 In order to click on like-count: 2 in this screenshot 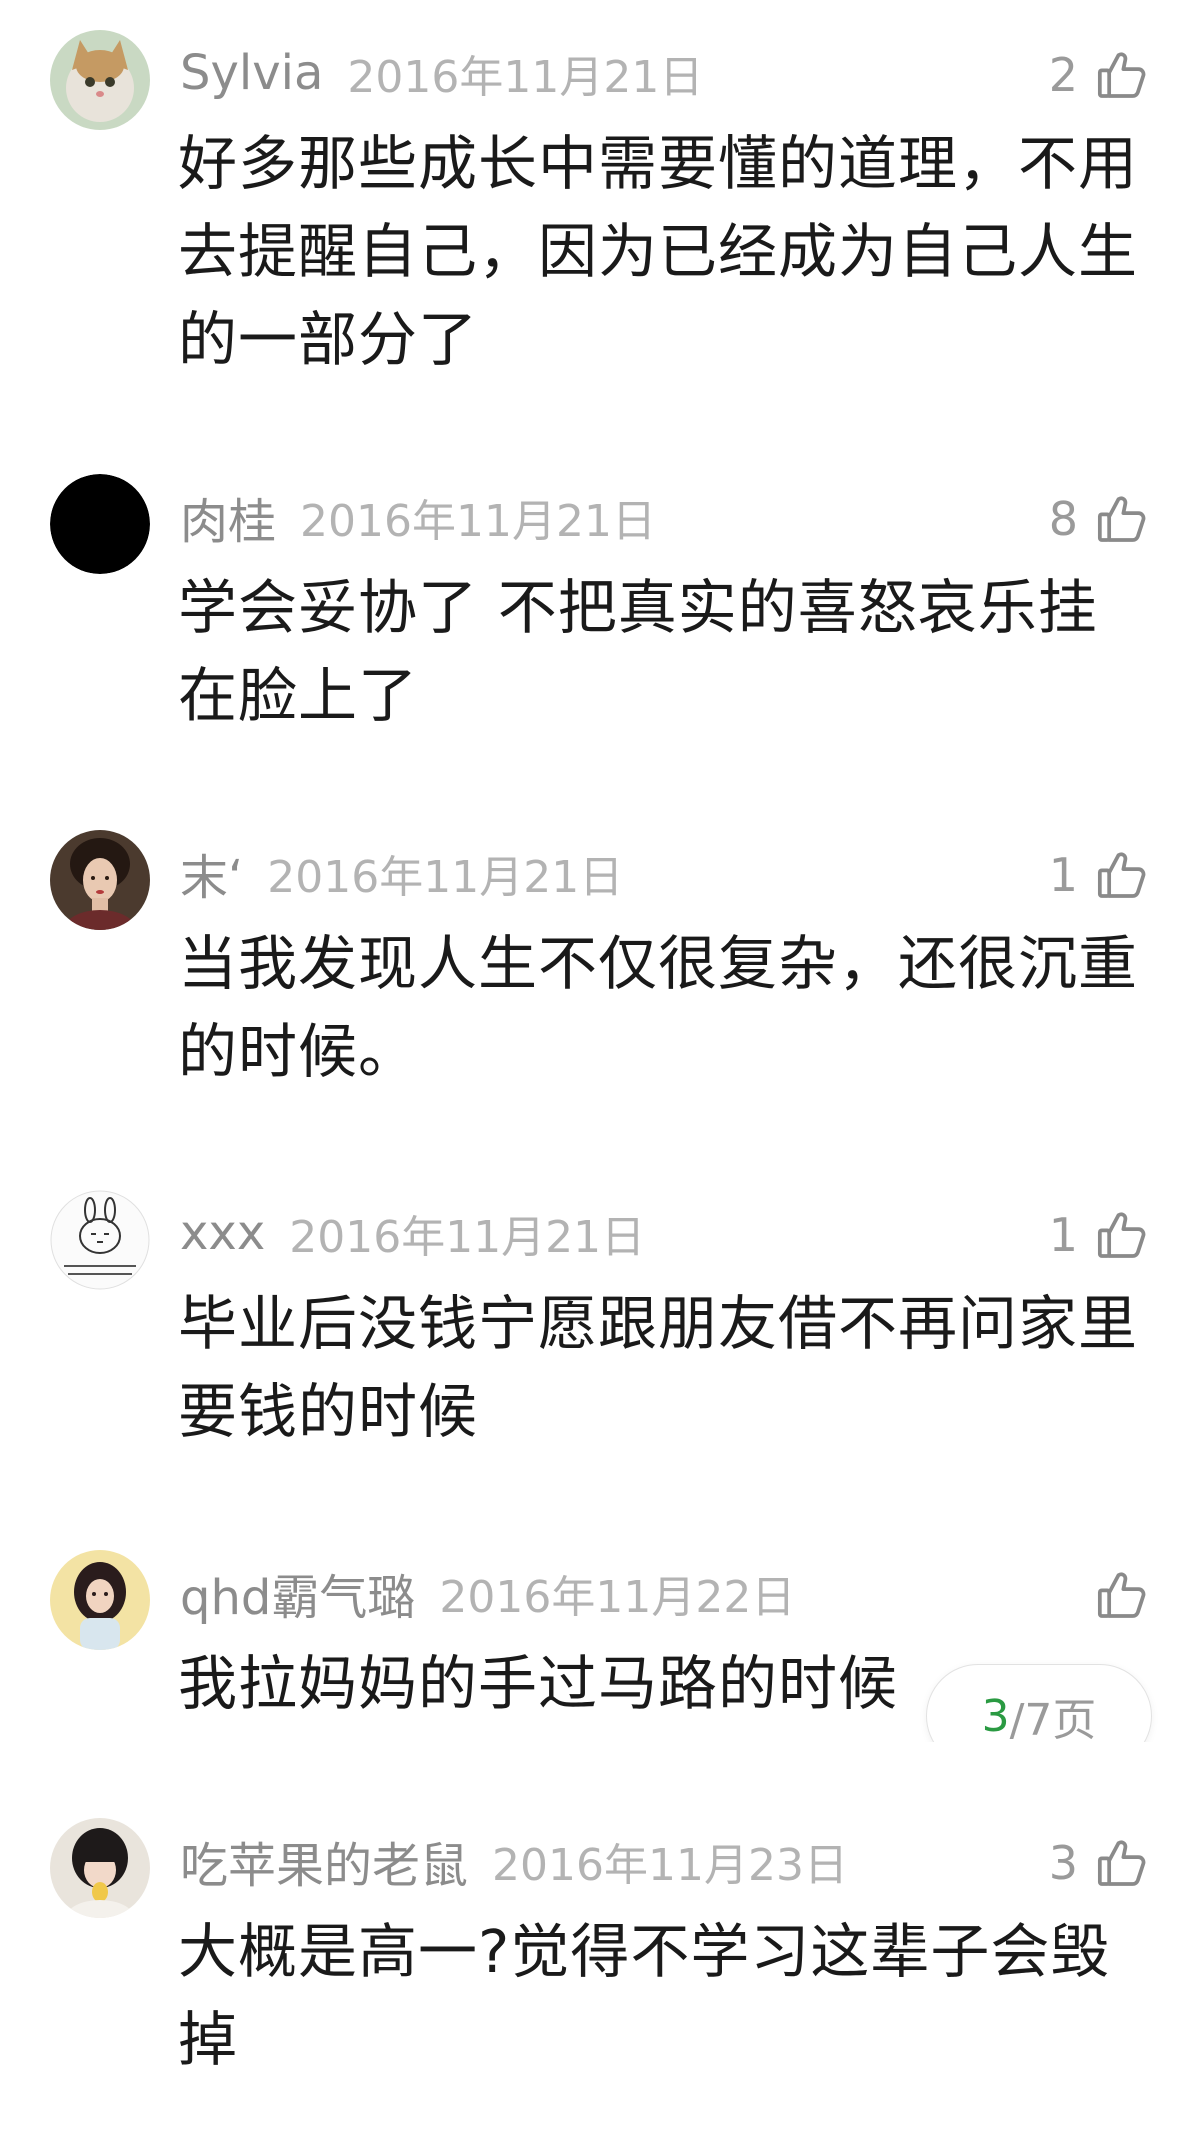, I will do `click(1063, 75)`.